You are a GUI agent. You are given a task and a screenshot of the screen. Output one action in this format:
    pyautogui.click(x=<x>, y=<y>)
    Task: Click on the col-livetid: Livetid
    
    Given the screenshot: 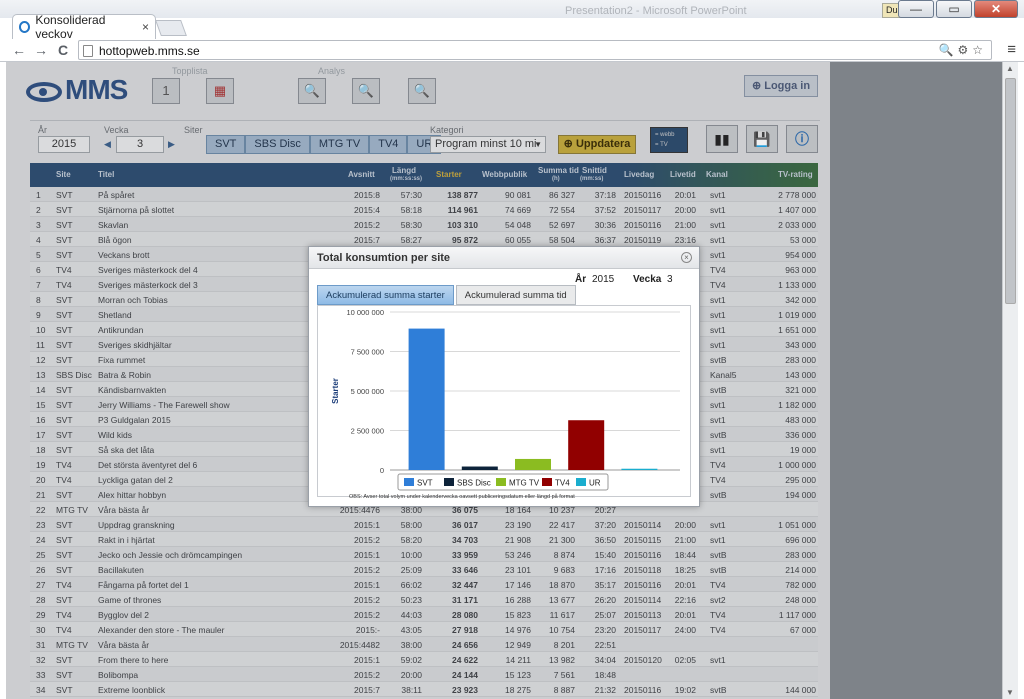 What is the action you would take?
    pyautogui.click(x=683, y=174)
    